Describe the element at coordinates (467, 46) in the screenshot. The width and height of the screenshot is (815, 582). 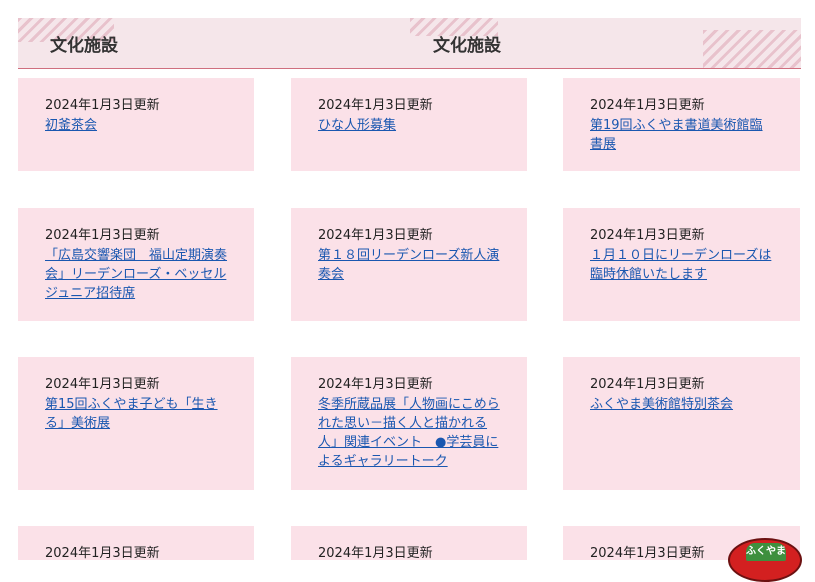
I see `section-title-center: 文化施設` at that location.